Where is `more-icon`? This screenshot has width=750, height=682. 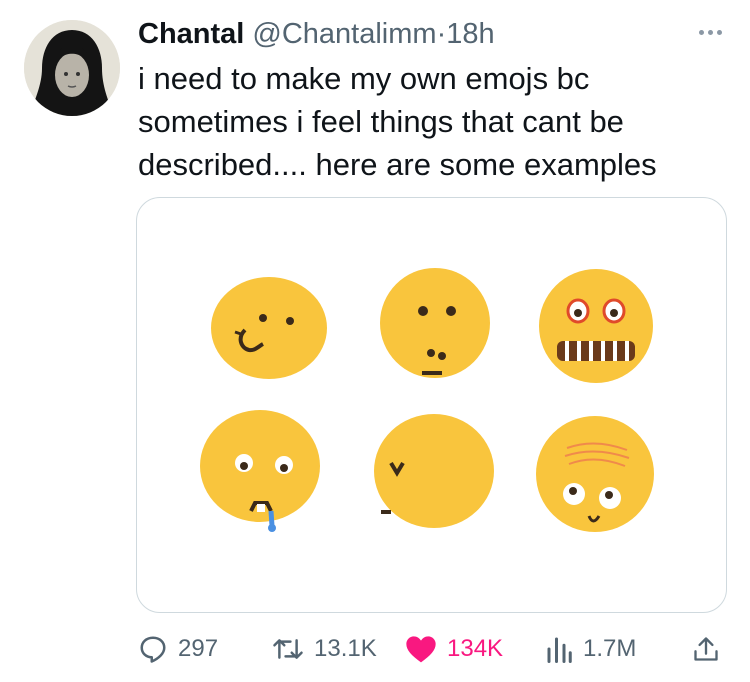 more-icon is located at coordinates (710, 32).